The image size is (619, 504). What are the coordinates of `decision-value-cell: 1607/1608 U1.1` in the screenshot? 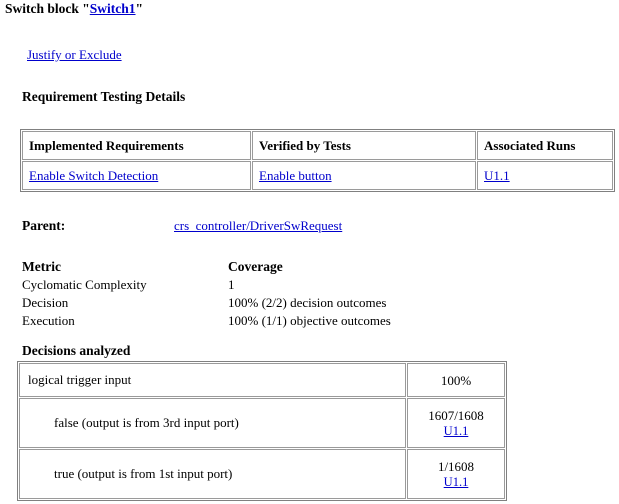 It's located at (456, 423).